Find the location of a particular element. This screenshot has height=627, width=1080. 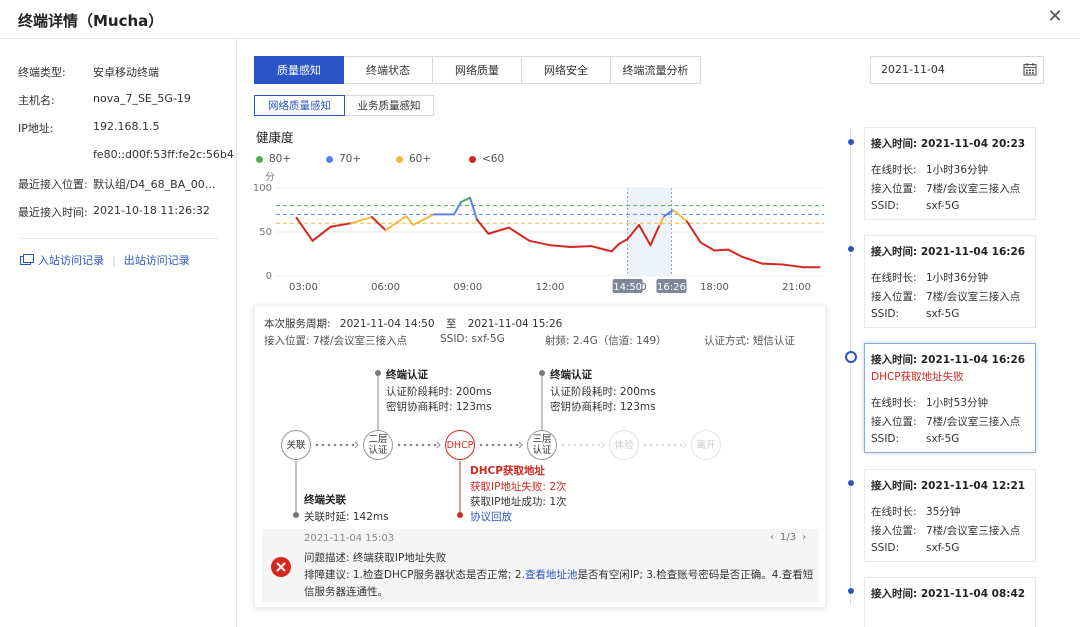

legend-item-below-60: <60 is located at coordinates (486, 159).